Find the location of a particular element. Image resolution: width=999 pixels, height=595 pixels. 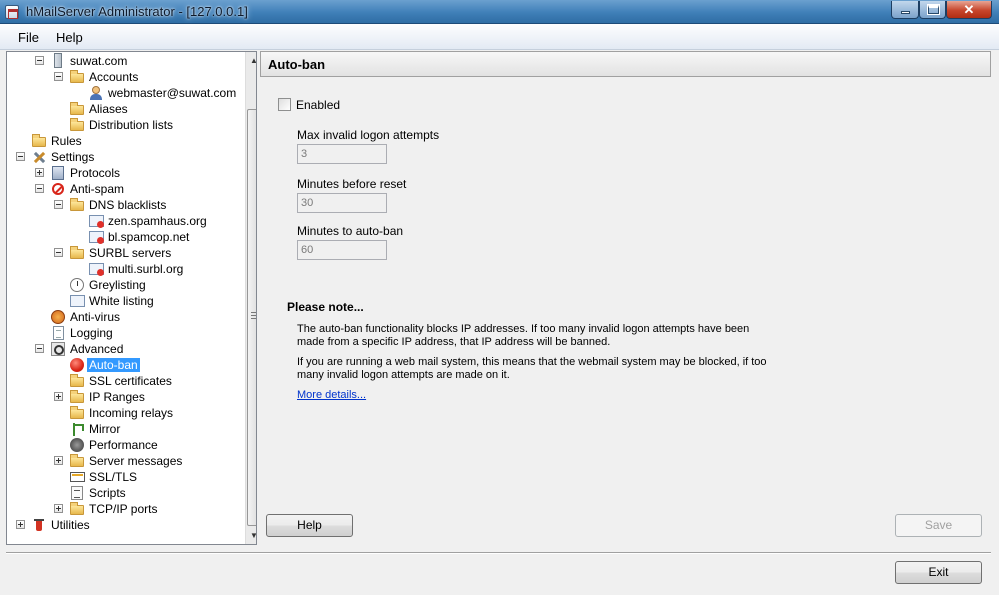

help-button: Help is located at coordinates (309, 525).